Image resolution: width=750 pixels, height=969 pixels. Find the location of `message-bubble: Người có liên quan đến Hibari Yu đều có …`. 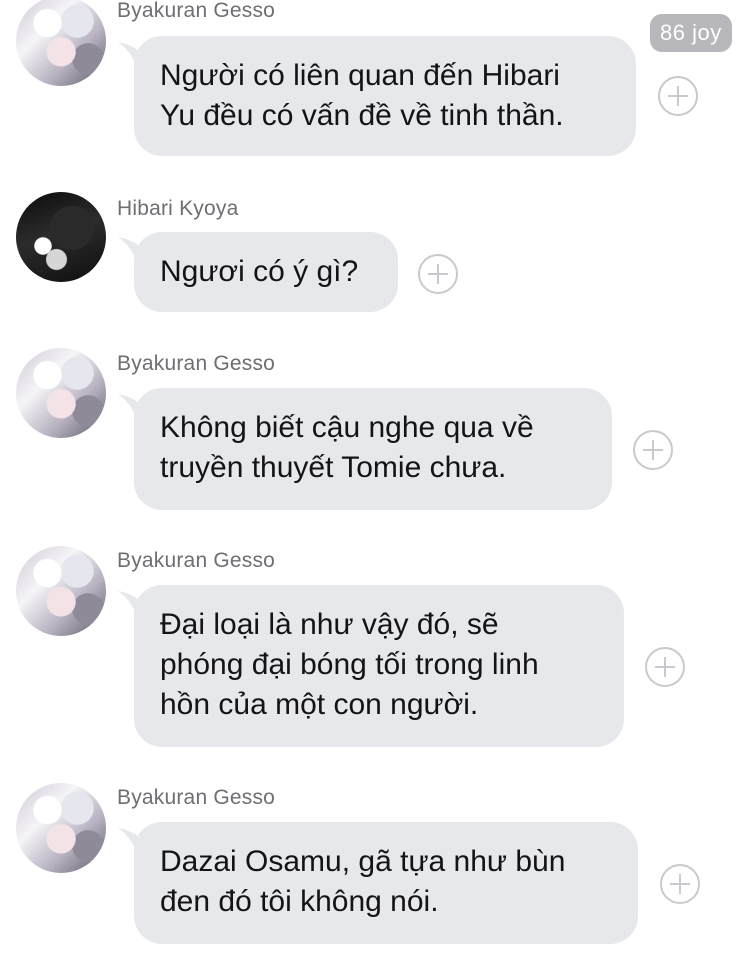

message-bubble: Người có liên quan đến Hibari Yu đều có … is located at coordinates (385, 96).